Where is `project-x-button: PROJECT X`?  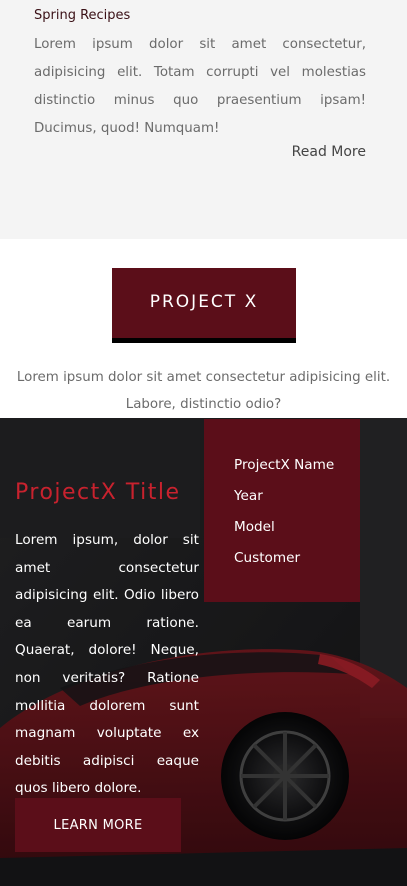
project-x-button: PROJECT X is located at coordinates (204, 305).